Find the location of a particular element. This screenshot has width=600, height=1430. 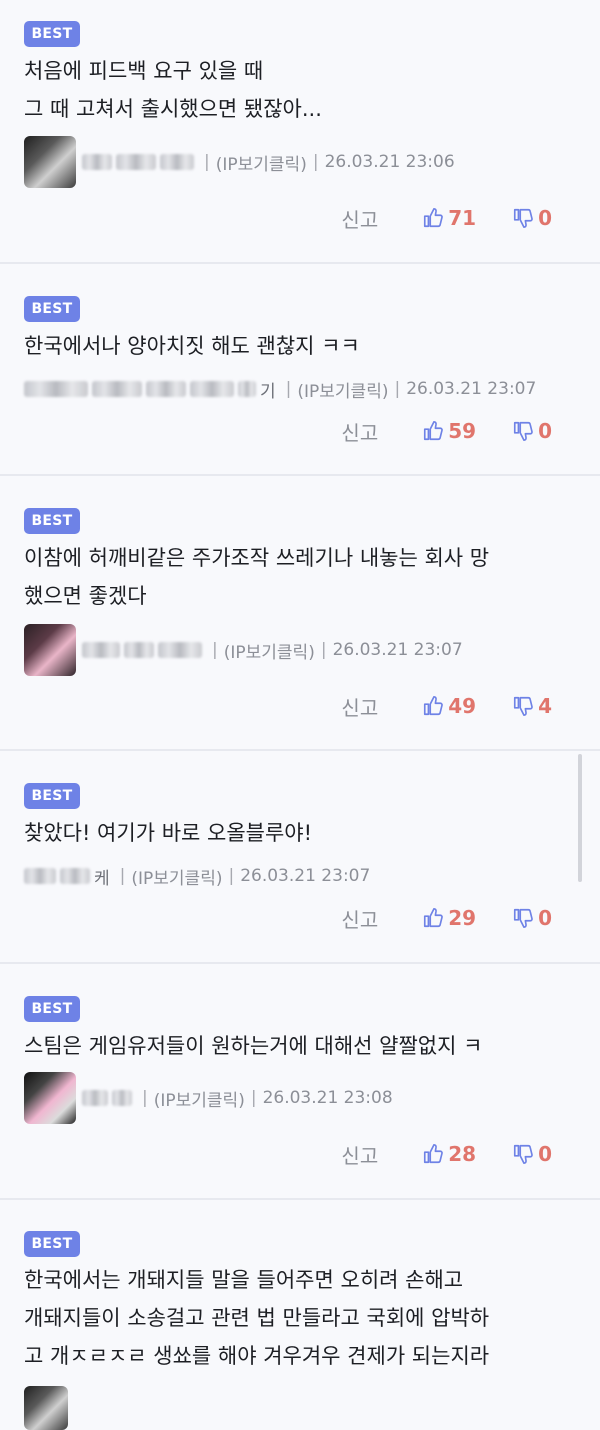

comment-actions: 신고 29 0 is located at coordinates (446, 918).